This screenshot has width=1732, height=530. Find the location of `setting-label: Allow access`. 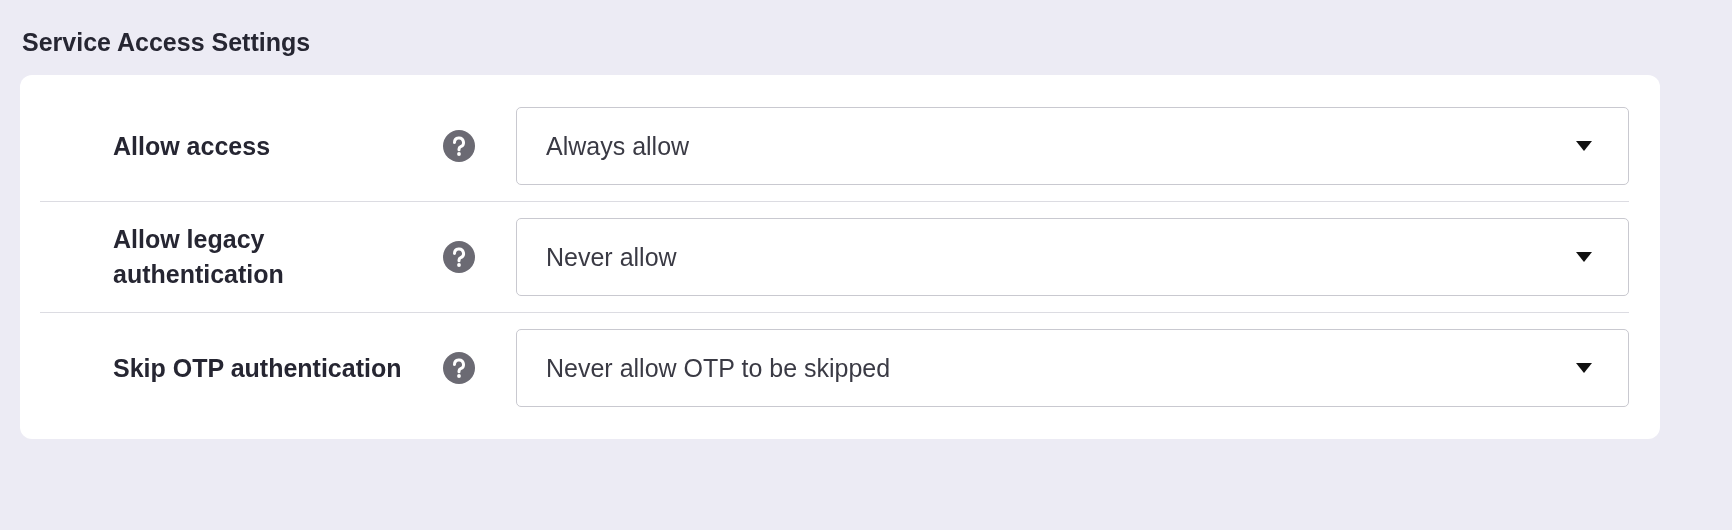

setting-label: Allow access is located at coordinates (192, 146).